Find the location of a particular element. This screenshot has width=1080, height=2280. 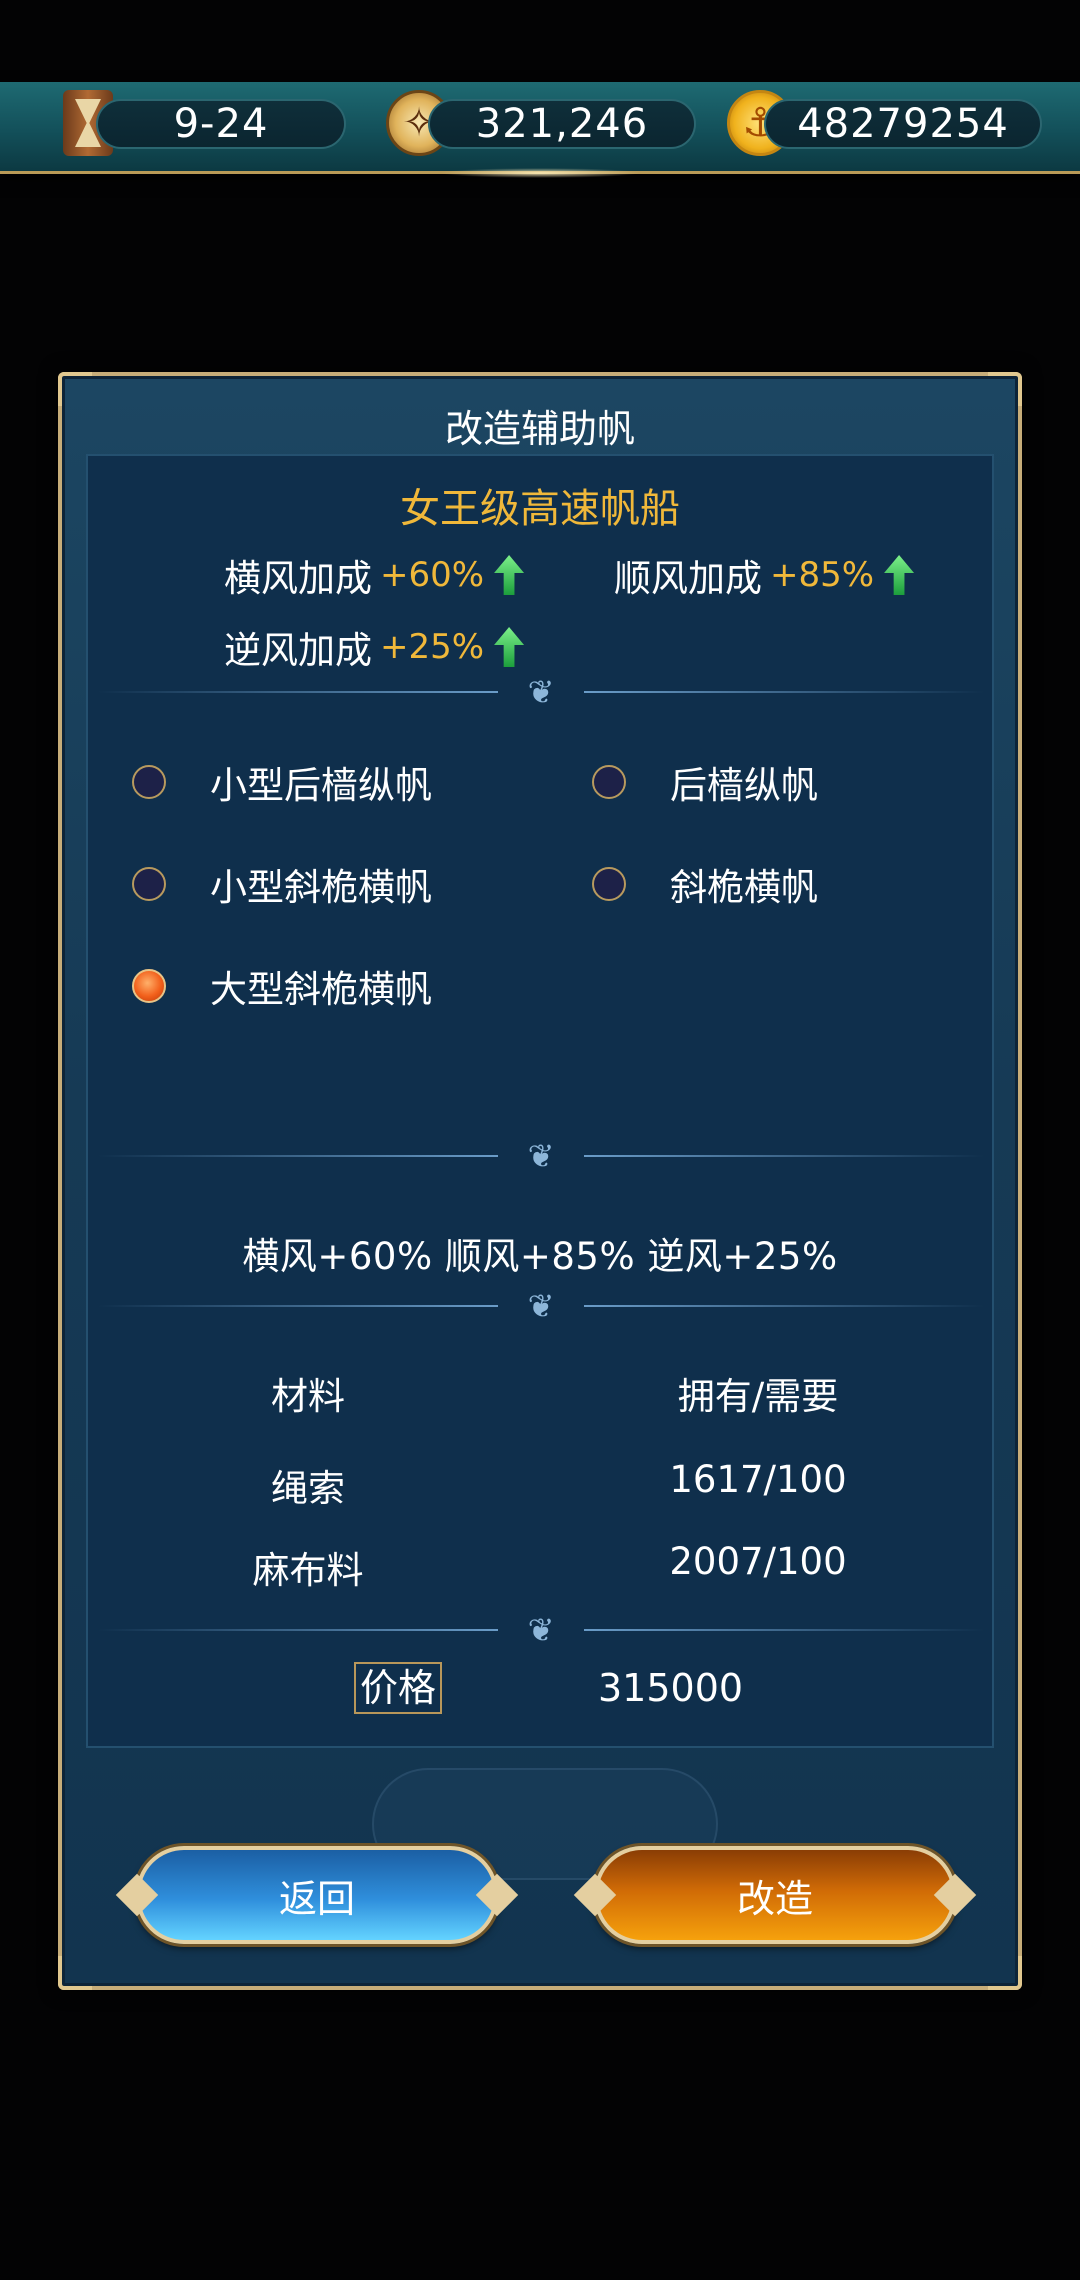

option-label: 后樯纵帆 is located at coordinates (744, 785).